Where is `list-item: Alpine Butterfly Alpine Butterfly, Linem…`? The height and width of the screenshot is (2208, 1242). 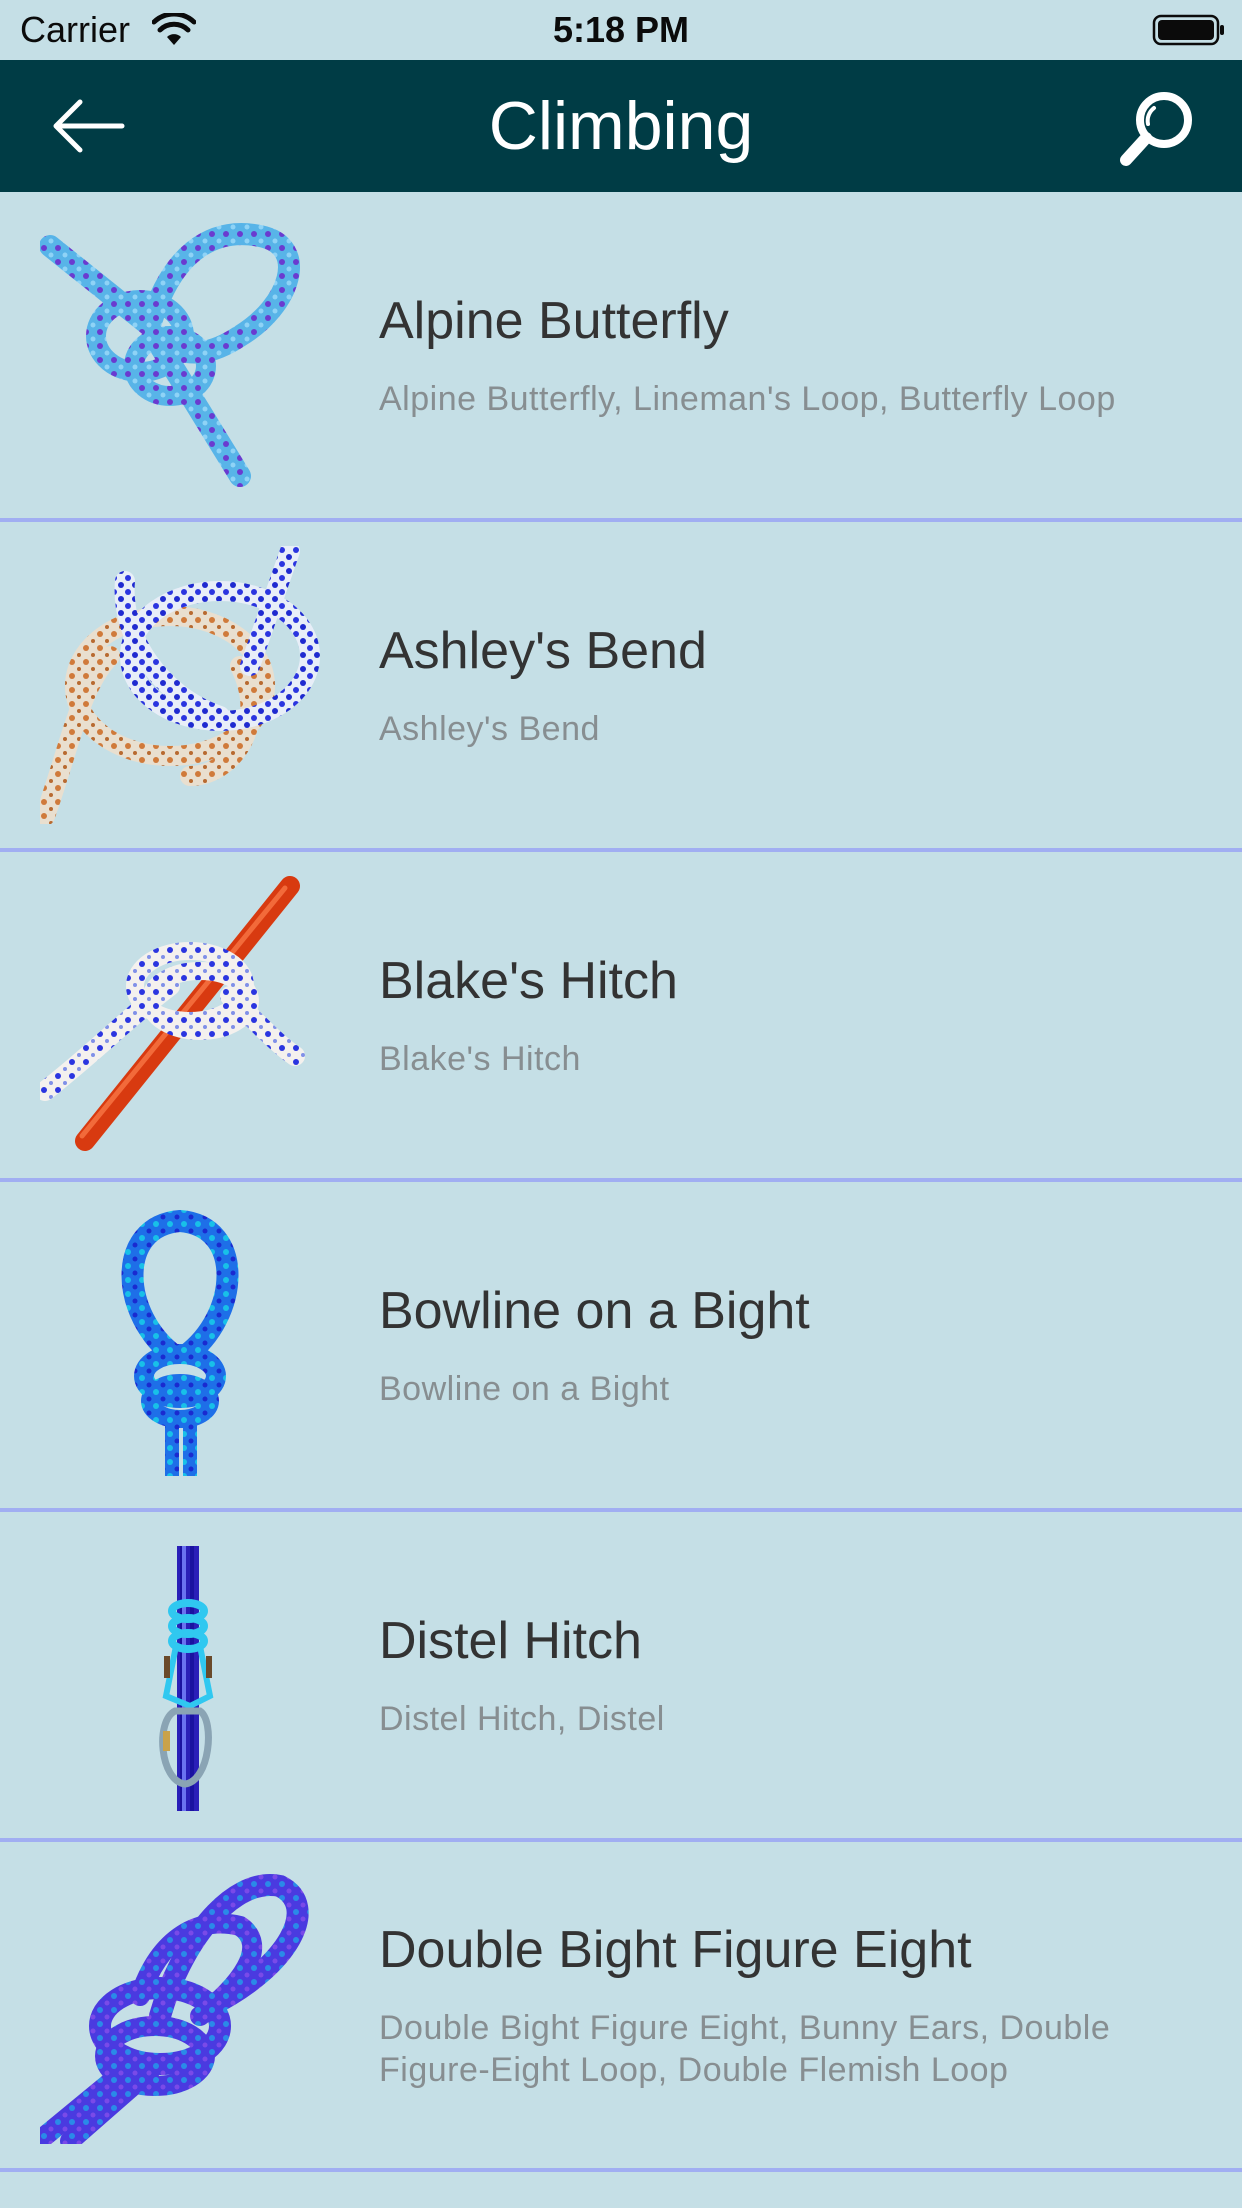 list-item: Alpine Butterfly Alpine Butterfly, Linem… is located at coordinates (621, 357).